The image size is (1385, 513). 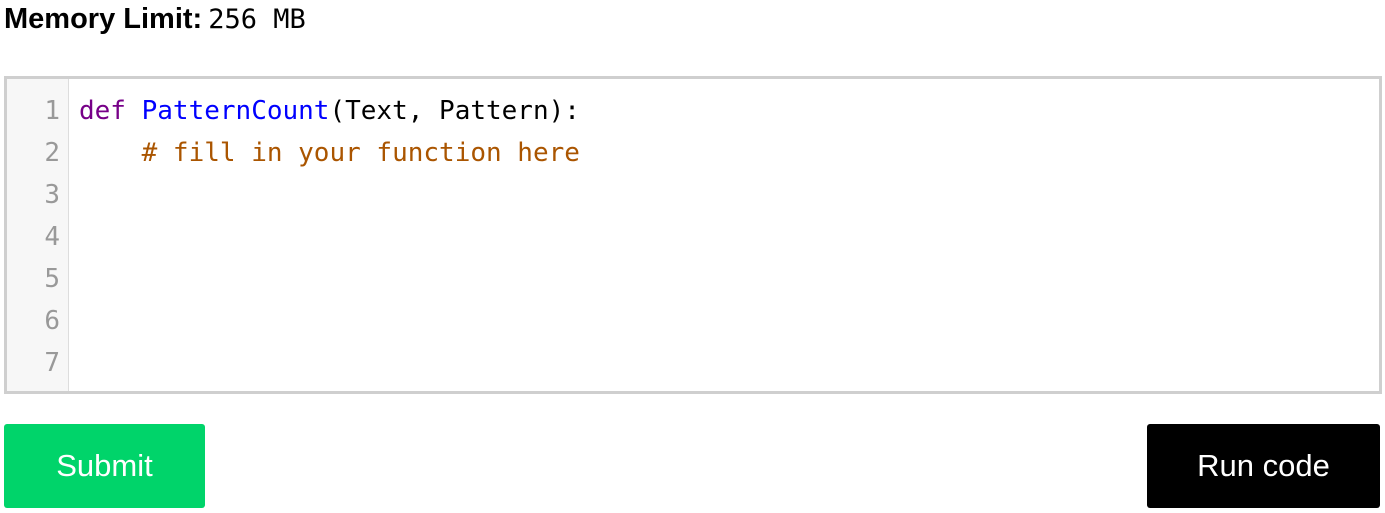 What do you see at coordinates (52, 279) in the screenshot?
I see `line-number: 5` at bounding box center [52, 279].